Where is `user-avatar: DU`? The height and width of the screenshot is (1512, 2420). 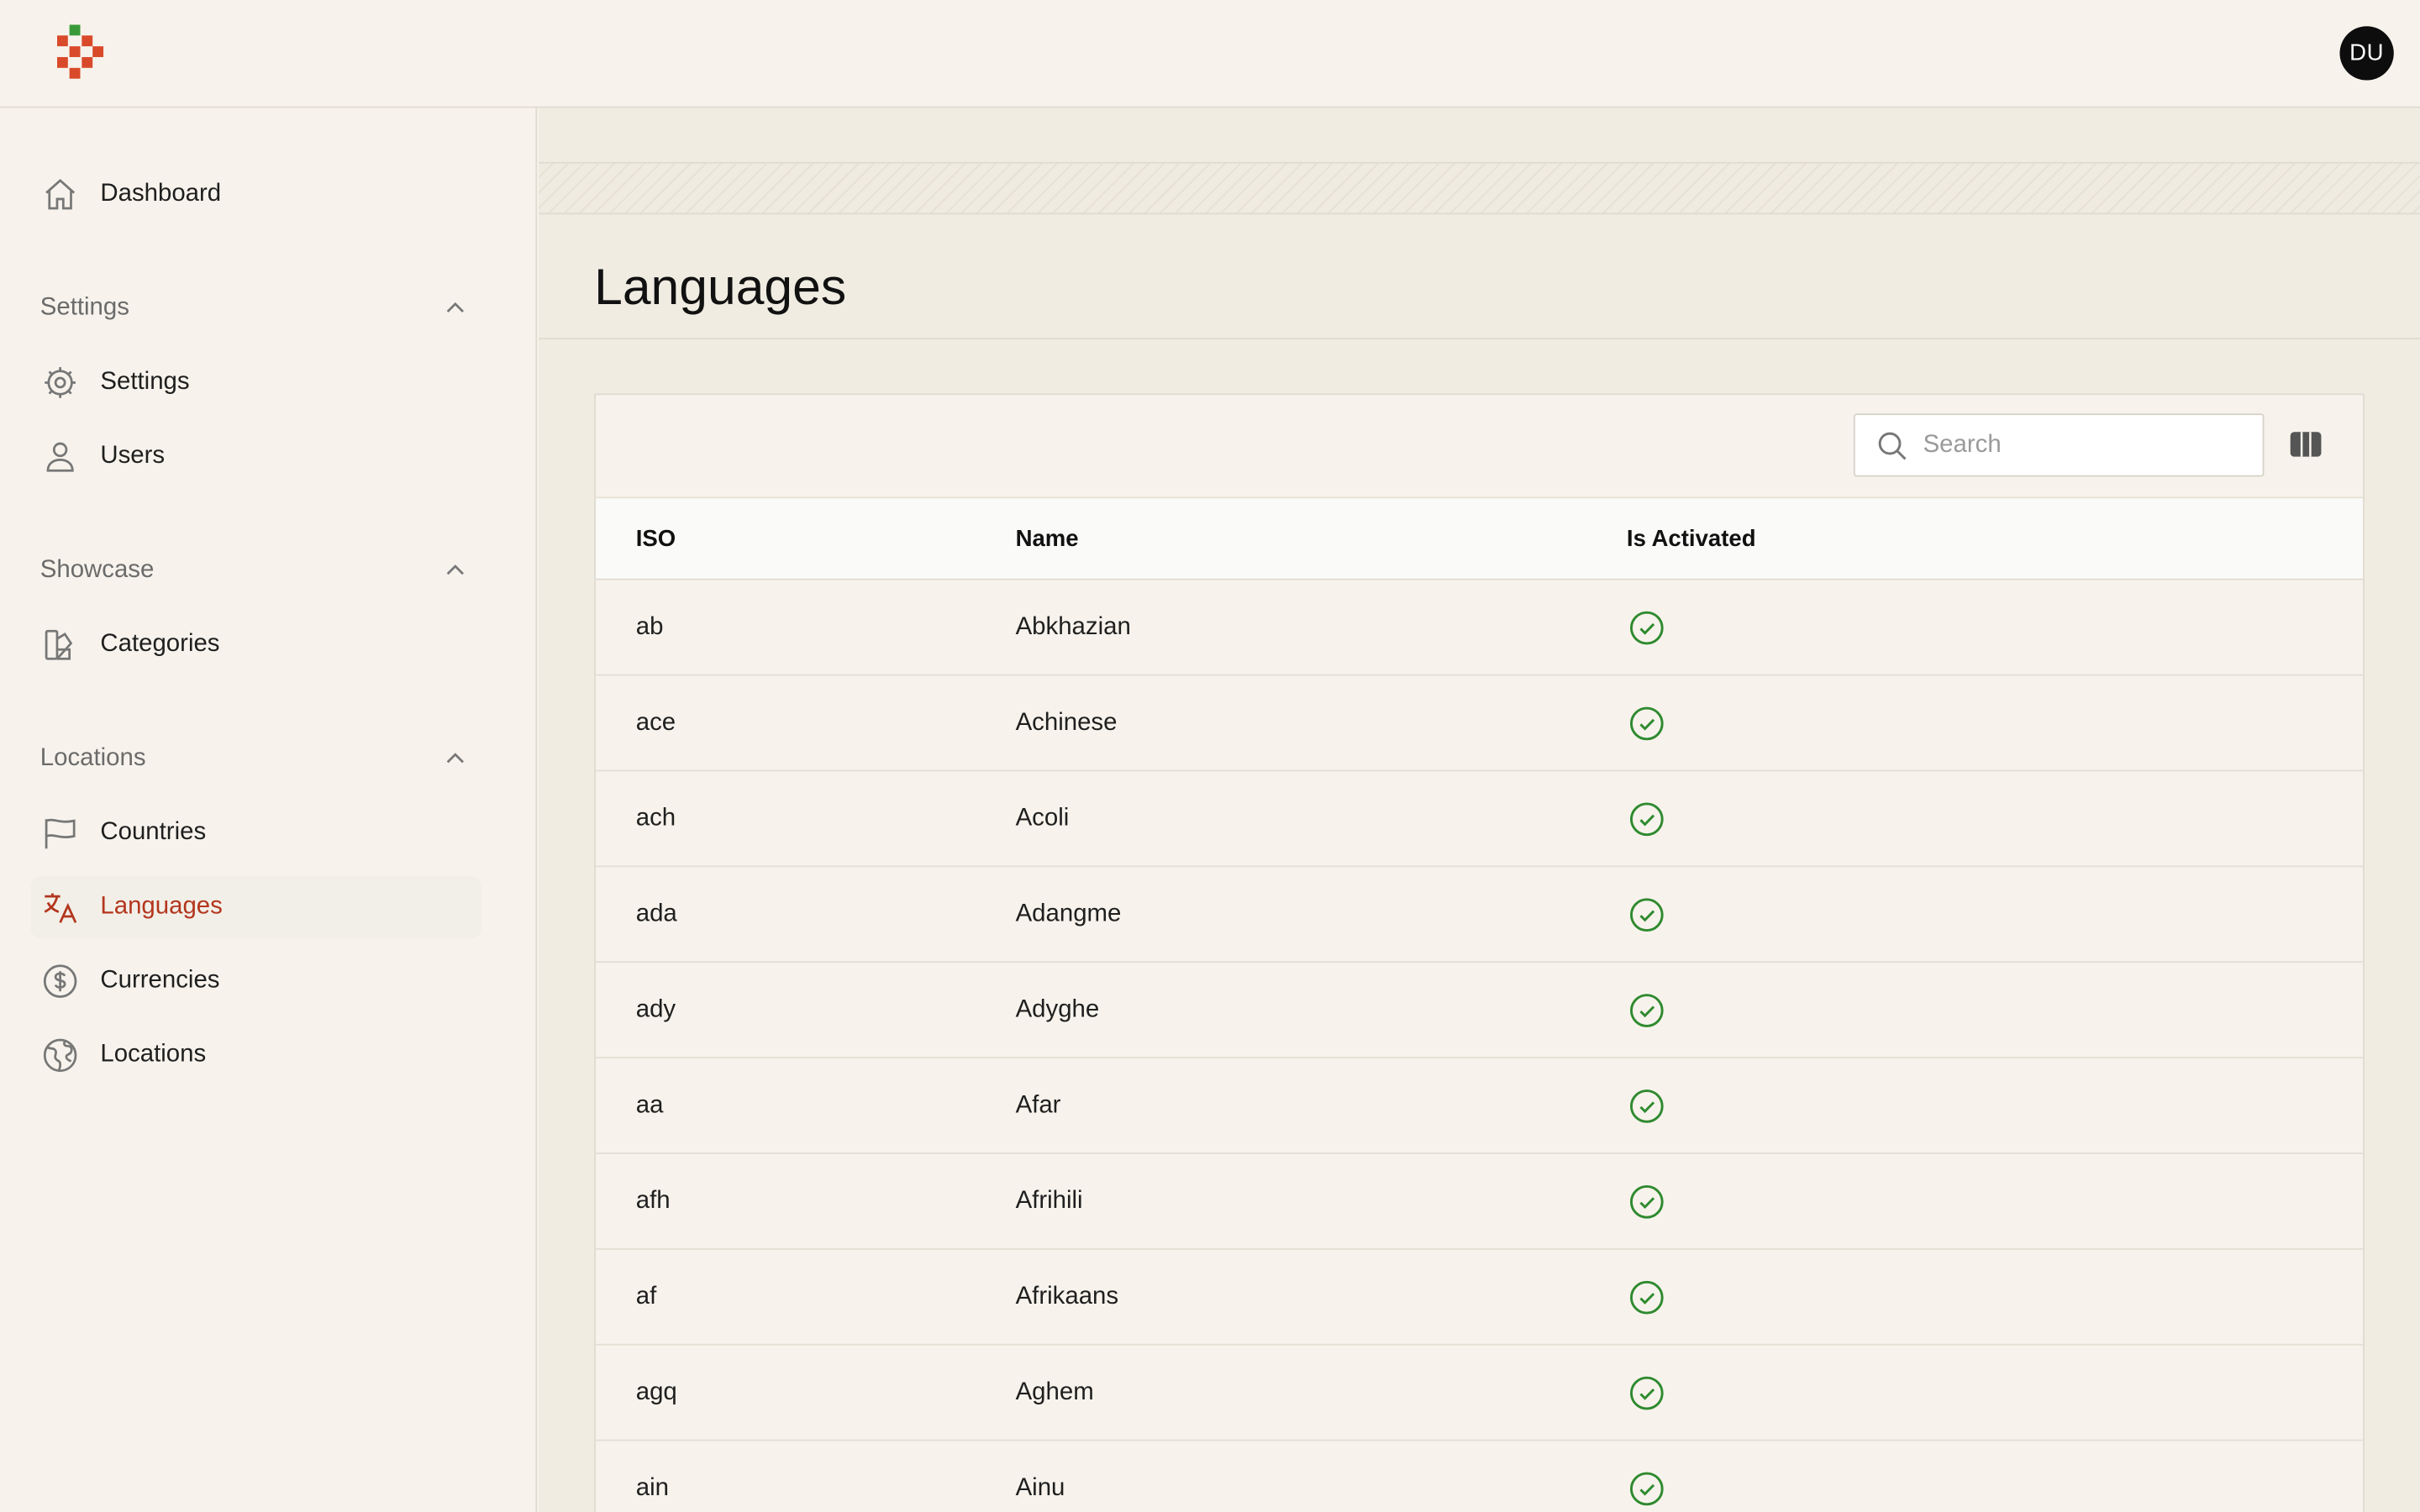 user-avatar: DU is located at coordinates (2366, 53).